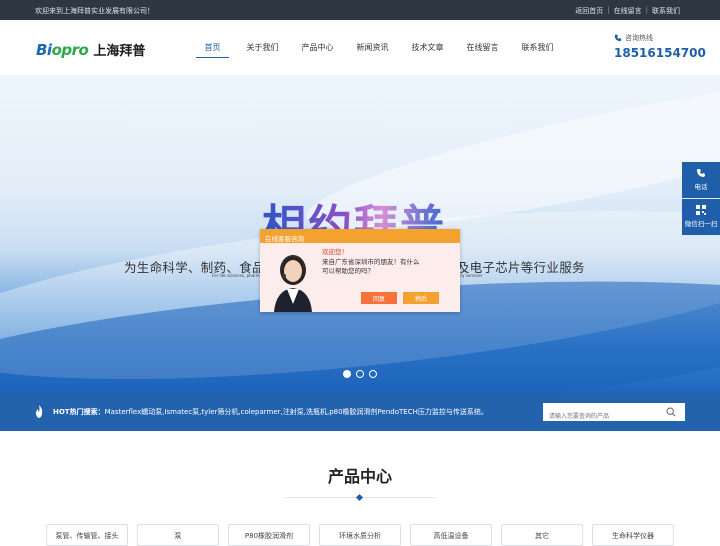 This screenshot has height=546, width=720. What do you see at coordinates (379, 298) in the screenshot?
I see `chat-reply-button: 回复` at bounding box center [379, 298].